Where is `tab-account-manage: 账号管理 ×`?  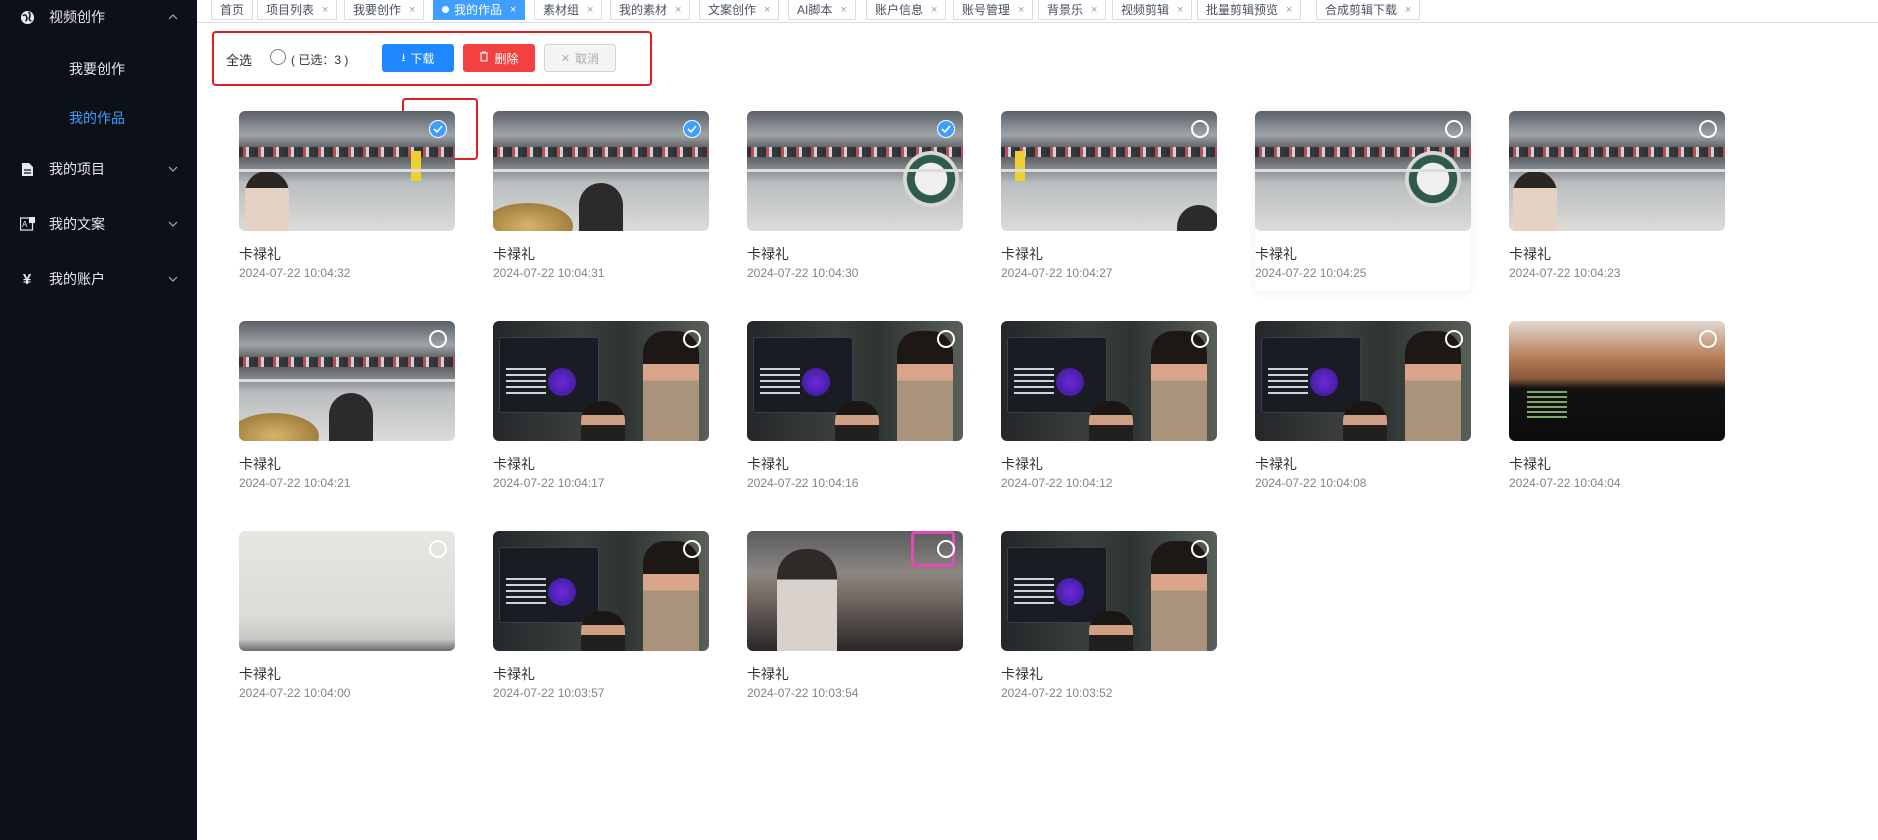 tab-account-manage: 账号管理 × is located at coordinates (993, 10).